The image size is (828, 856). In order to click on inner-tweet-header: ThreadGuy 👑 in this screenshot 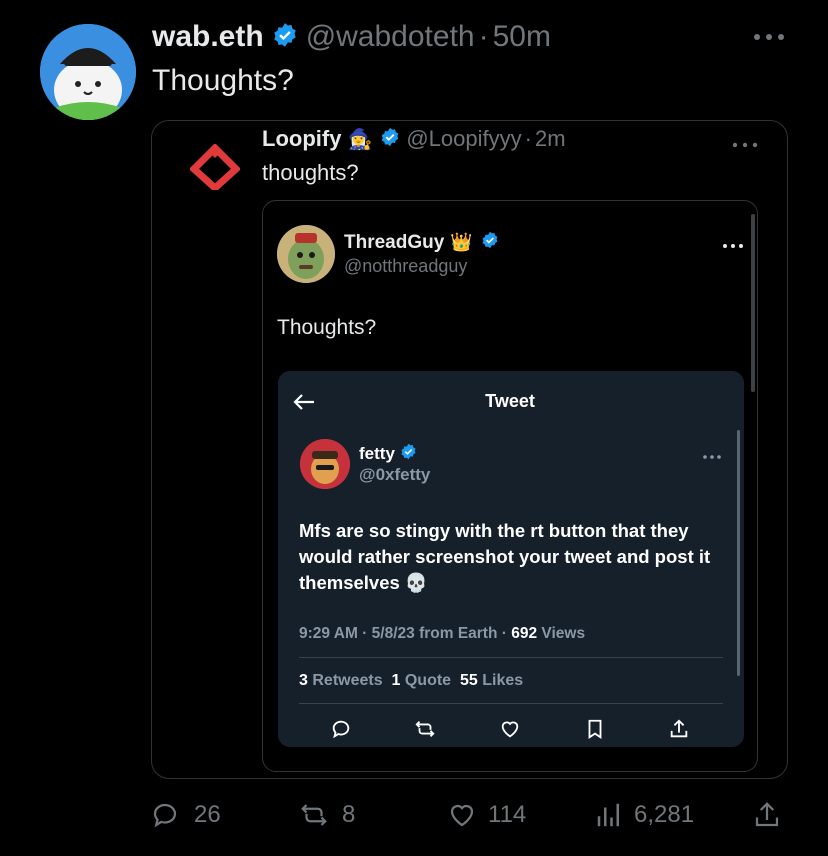, I will do `click(421, 242)`.